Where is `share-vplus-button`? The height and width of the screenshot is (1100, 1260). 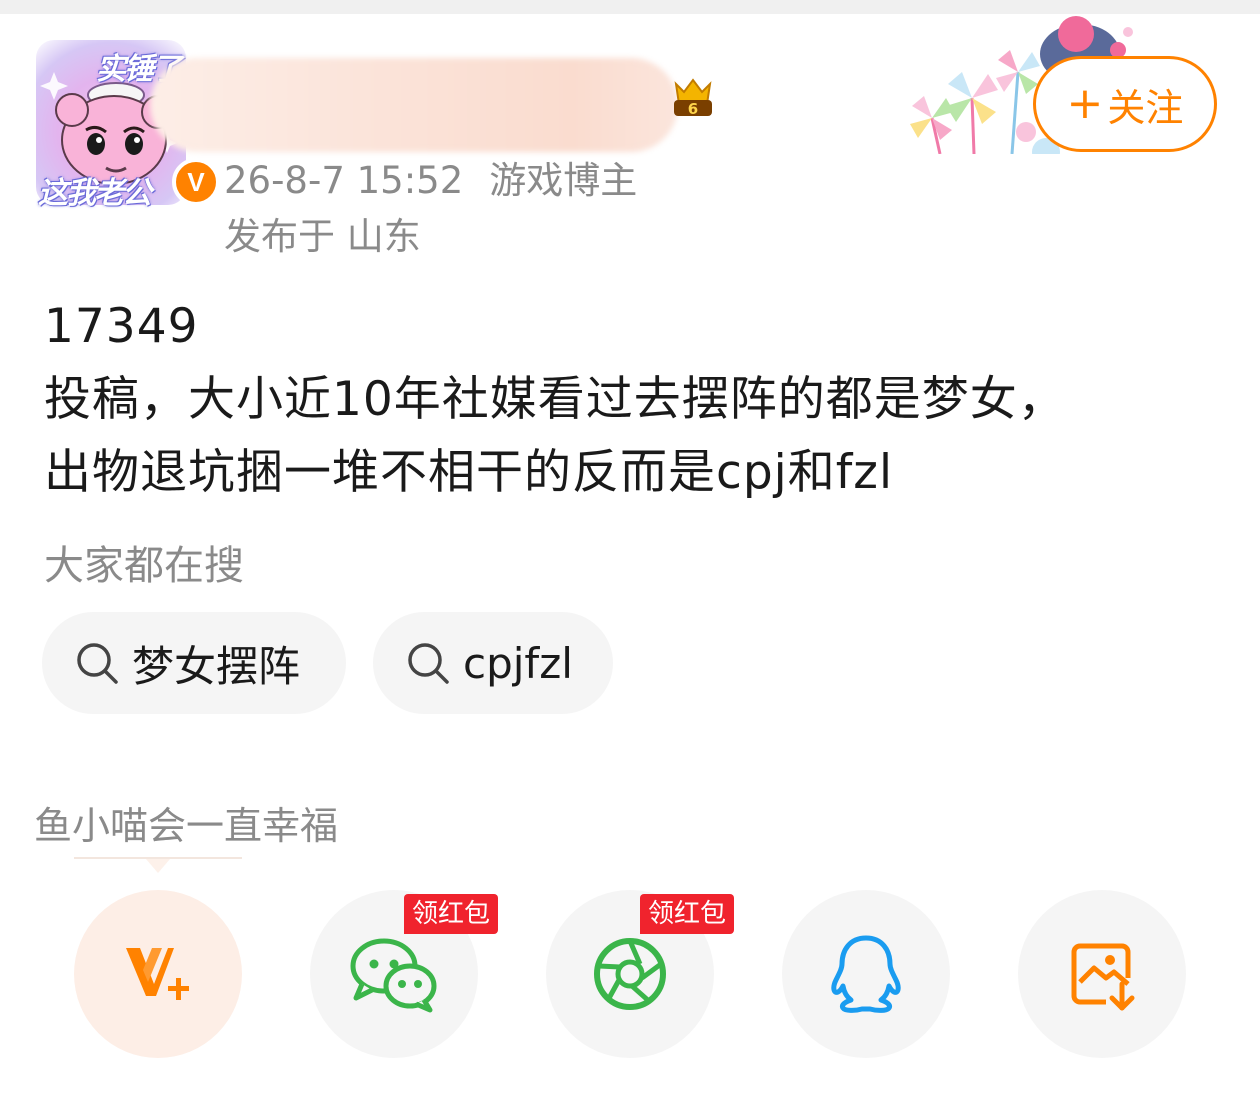
share-vplus-button is located at coordinates (158, 974).